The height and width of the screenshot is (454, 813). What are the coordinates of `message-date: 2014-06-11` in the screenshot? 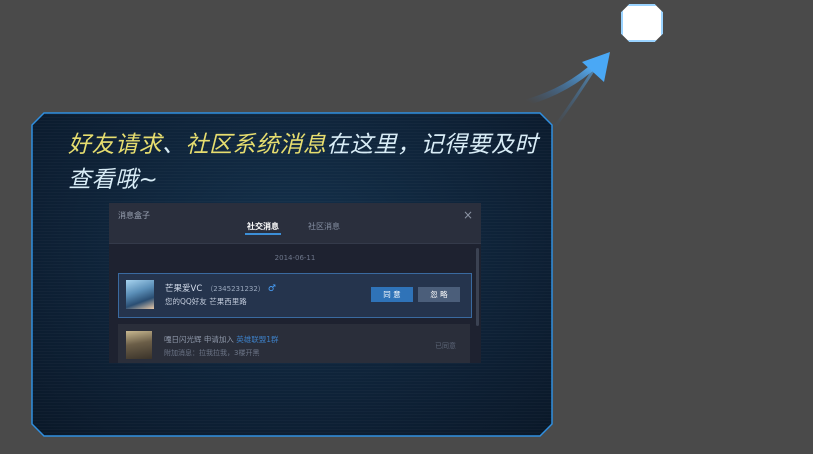 It's located at (295, 258).